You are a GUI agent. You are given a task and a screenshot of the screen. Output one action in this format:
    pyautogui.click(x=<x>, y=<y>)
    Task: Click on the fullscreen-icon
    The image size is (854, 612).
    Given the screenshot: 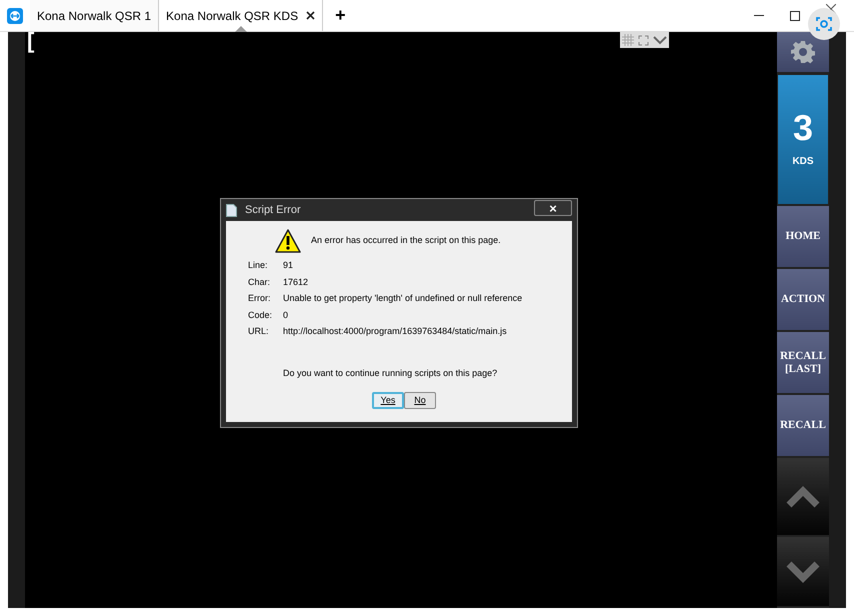 What is the action you would take?
    pyautogui.click(x=643, y=40)
    